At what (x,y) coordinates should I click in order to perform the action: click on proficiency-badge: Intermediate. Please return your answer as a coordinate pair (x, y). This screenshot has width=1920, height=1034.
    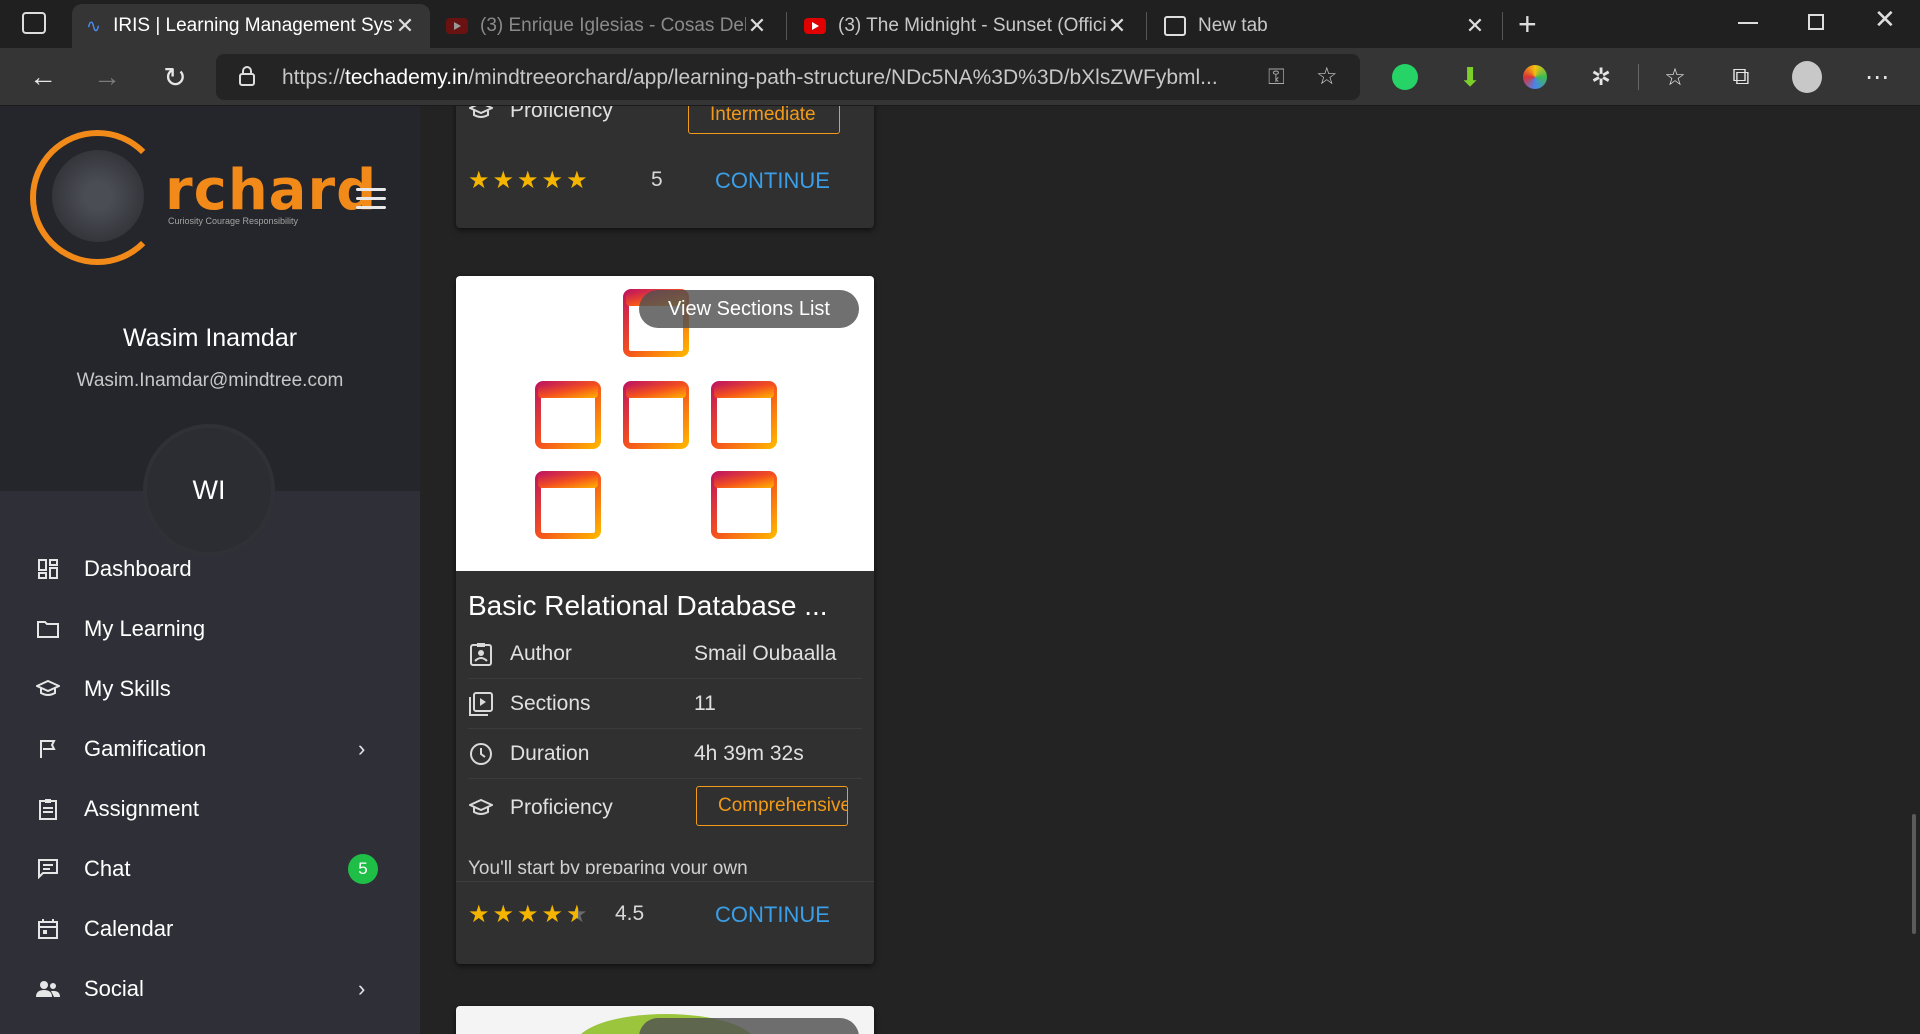
    Looking at the image, I should click on (764, 120).